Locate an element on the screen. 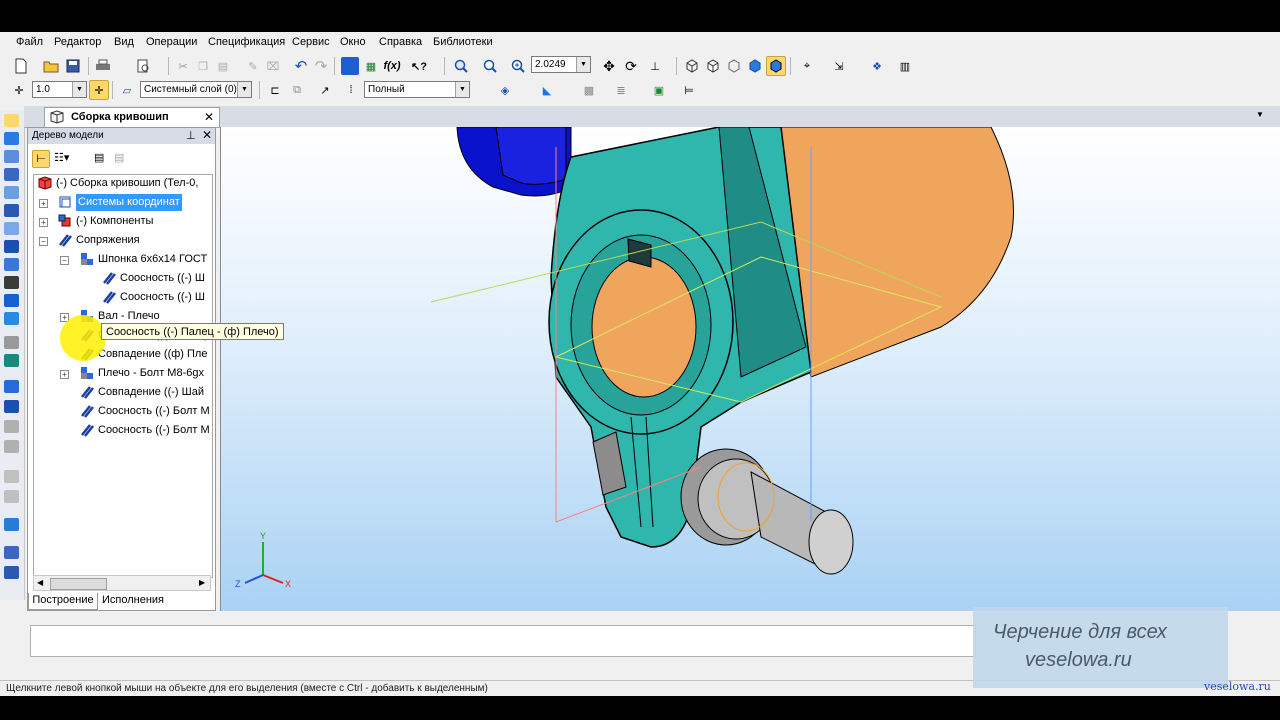  step-combo: 1.0 ▼ is located at coordinates (59, 89).